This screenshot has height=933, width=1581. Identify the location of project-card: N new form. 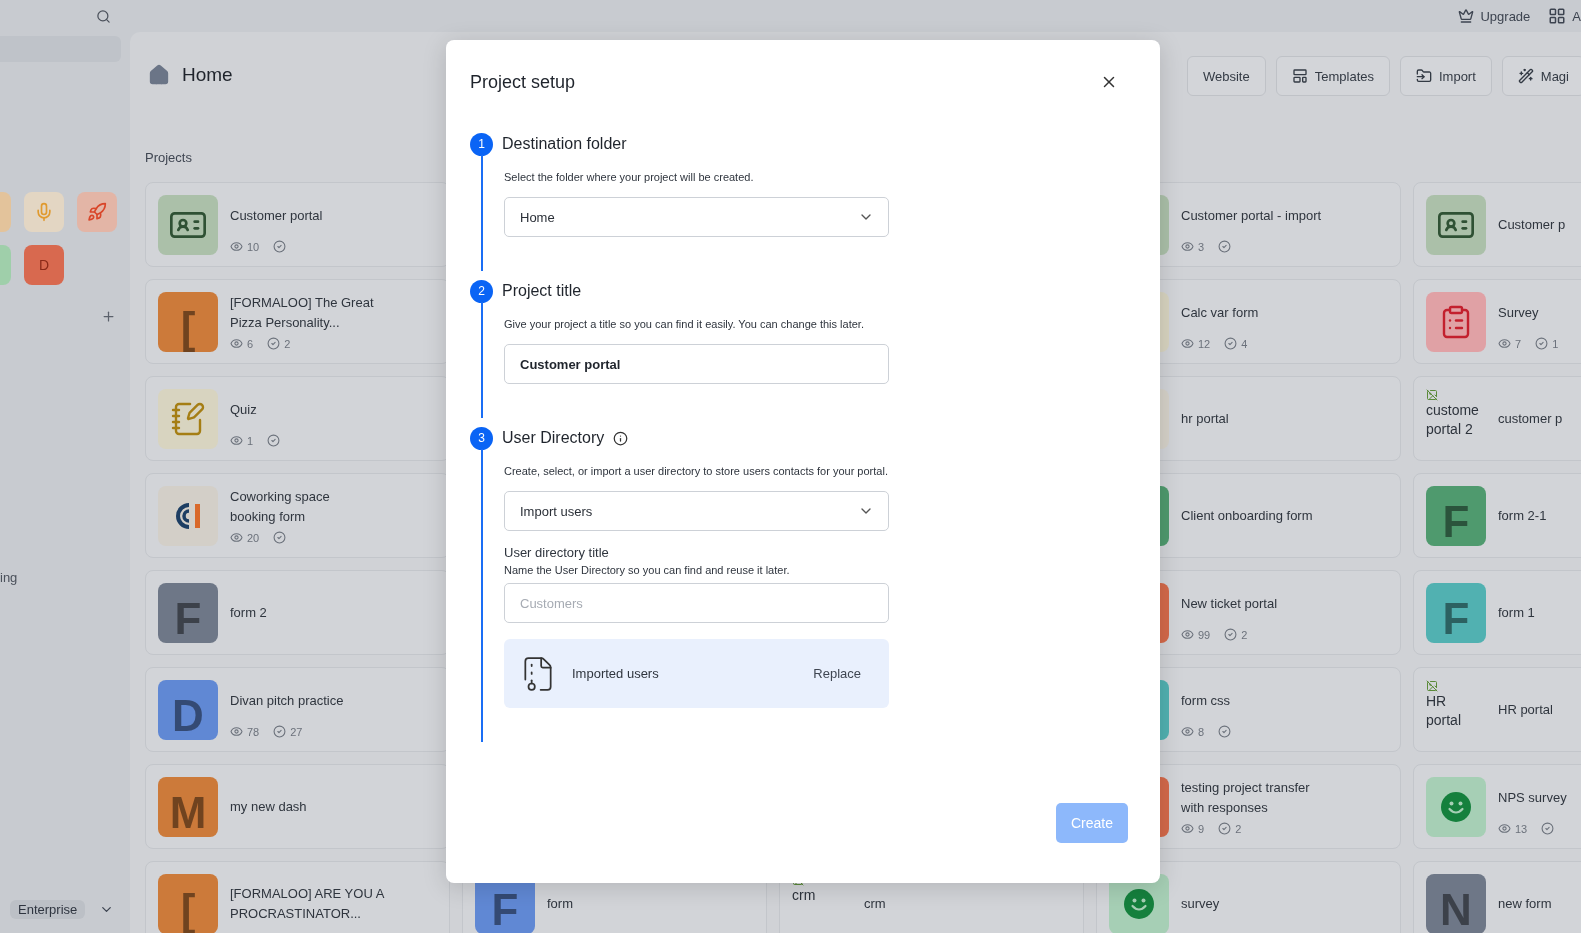
(1497, 897).